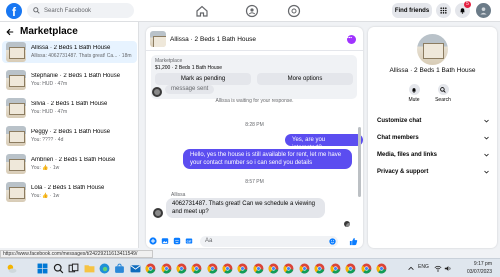 This screenshot has width=500, height=277. I want to click on conversation-preview: You: ???? · 4d, so click(47, 140).